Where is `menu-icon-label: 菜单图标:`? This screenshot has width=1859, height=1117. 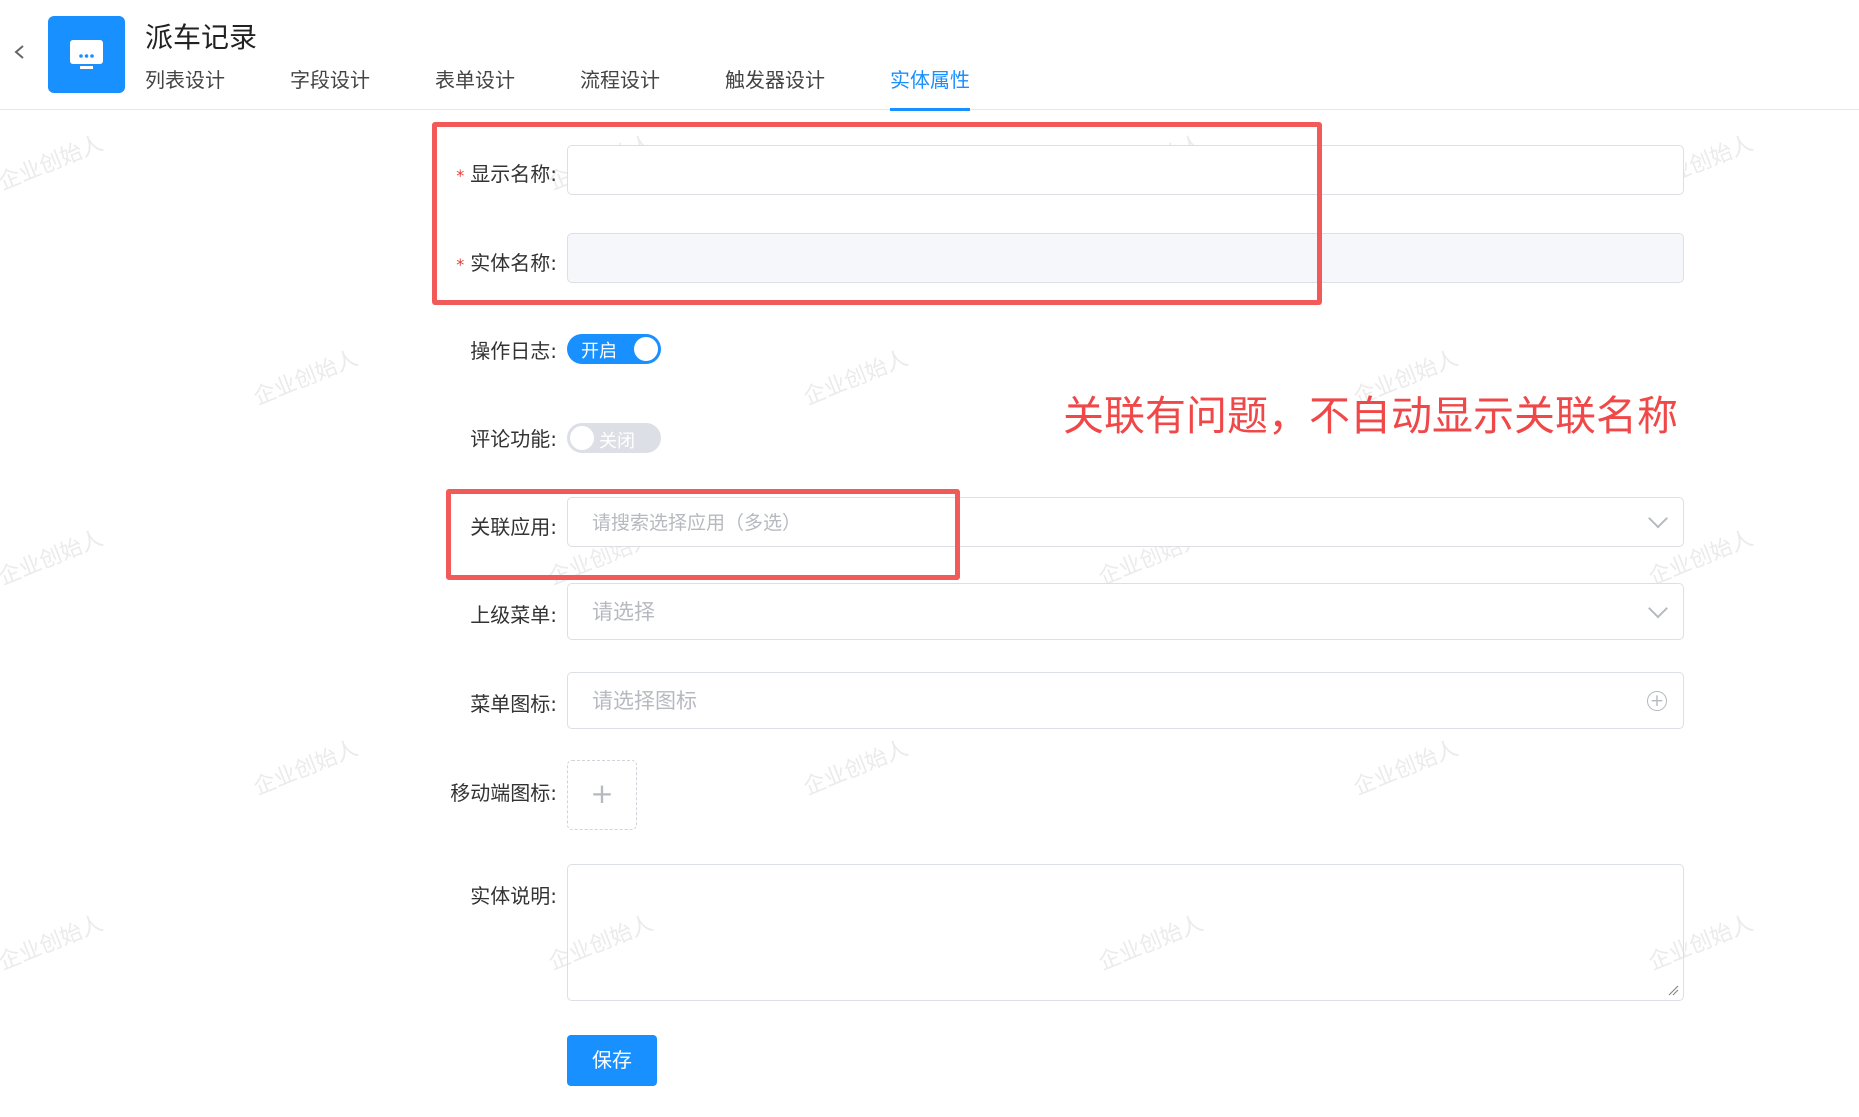 menu-icon-label: 菜单图标: is located at coordinates (513, 704).